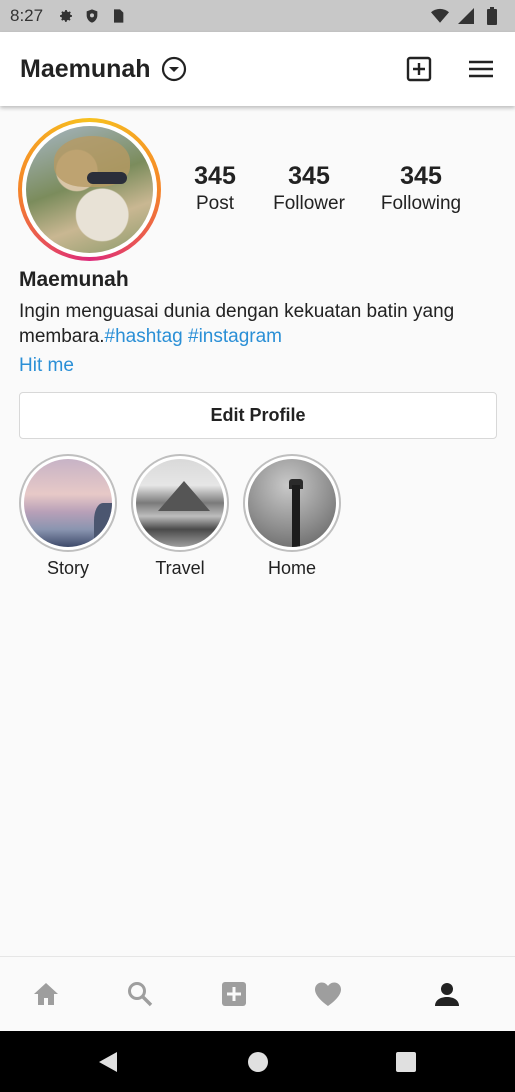  I want to click on wifi-icon, so click(440, 16).